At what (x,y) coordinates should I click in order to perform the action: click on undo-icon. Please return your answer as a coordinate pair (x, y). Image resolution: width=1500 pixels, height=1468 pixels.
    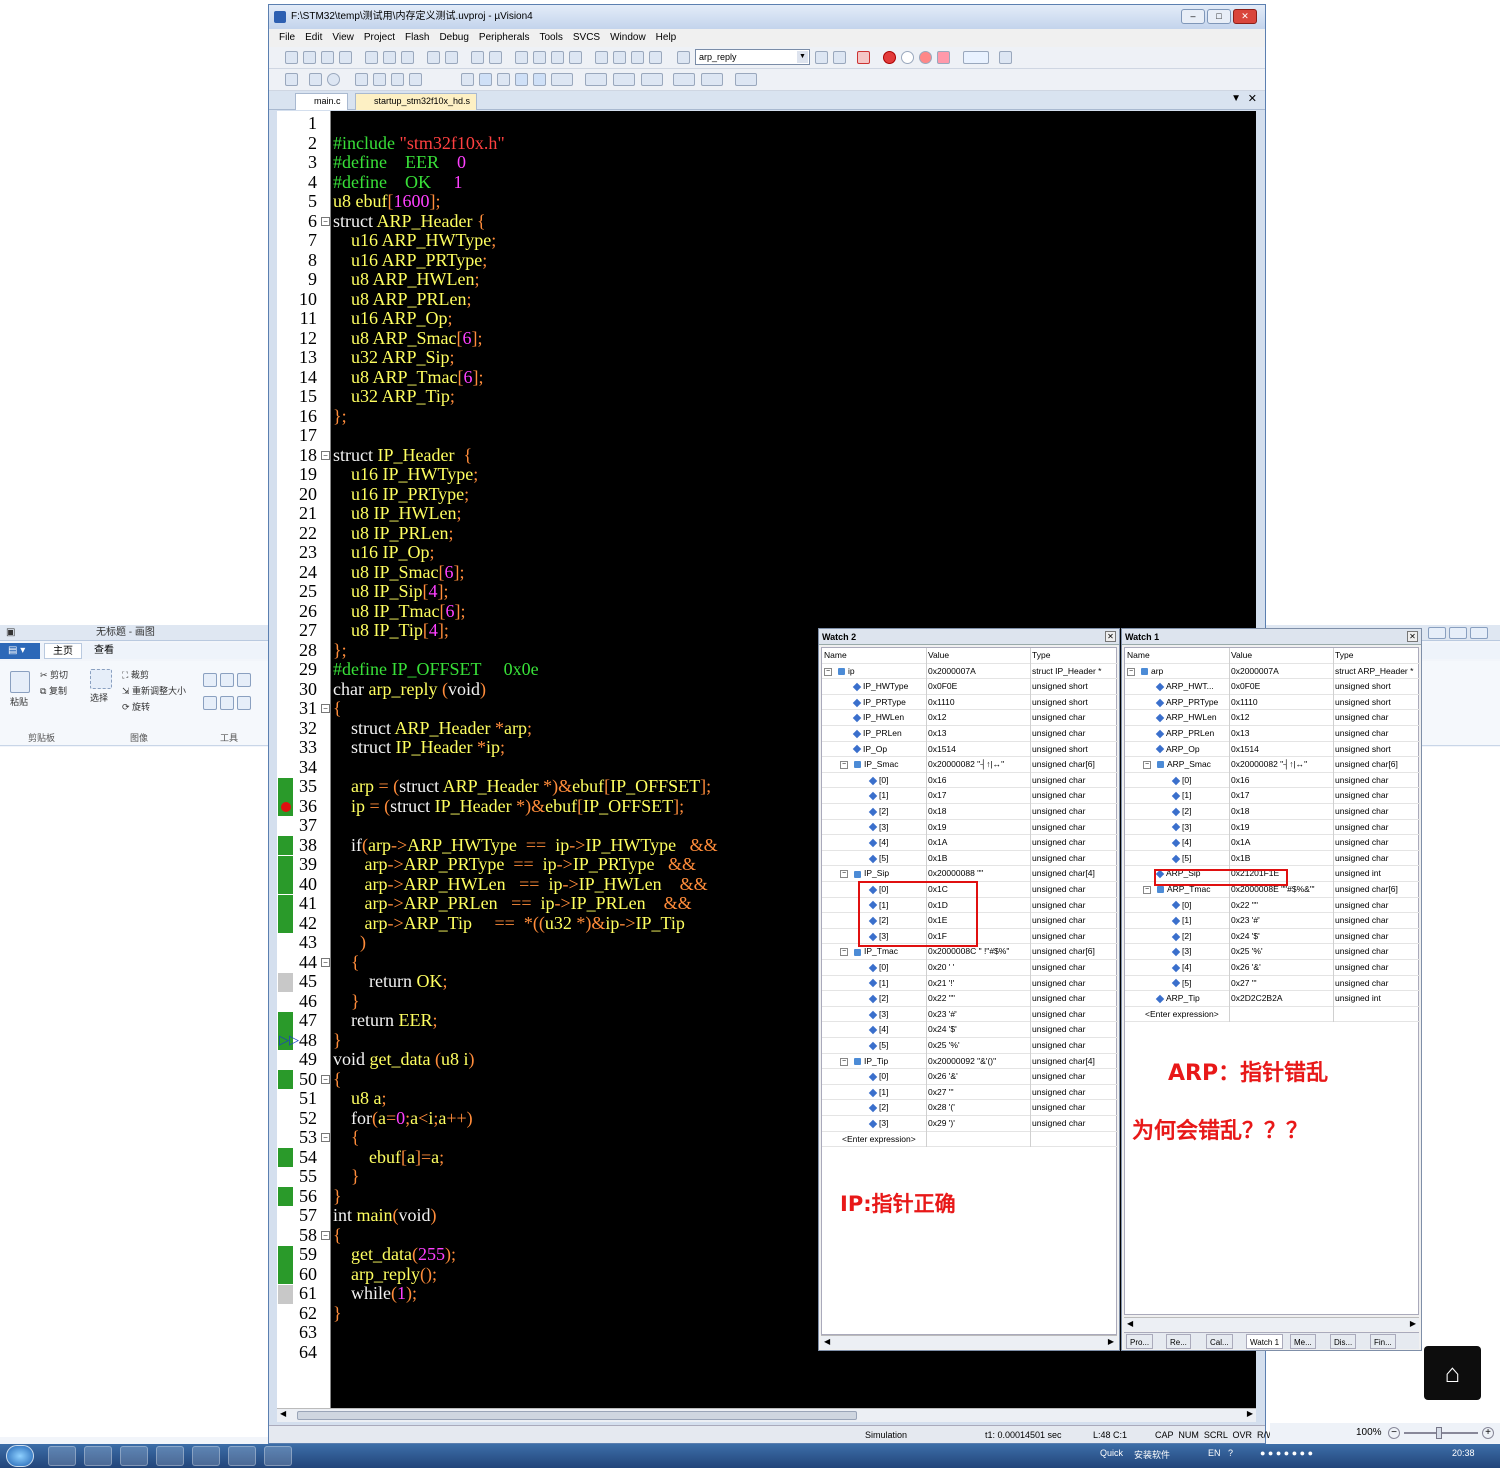
    Looking at the image, I should click on (433, 57).